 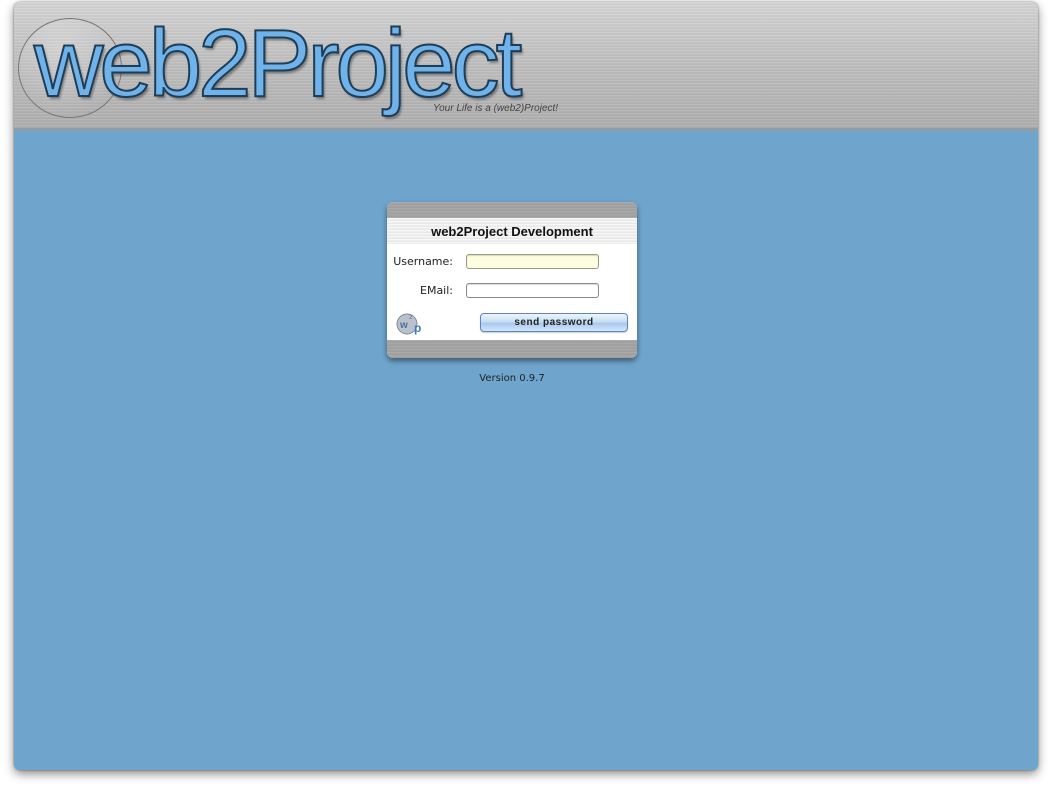 What do you see at coordinates (532, 261) in the screenshot?
I see `username-input` at bounding box center [532, 261].